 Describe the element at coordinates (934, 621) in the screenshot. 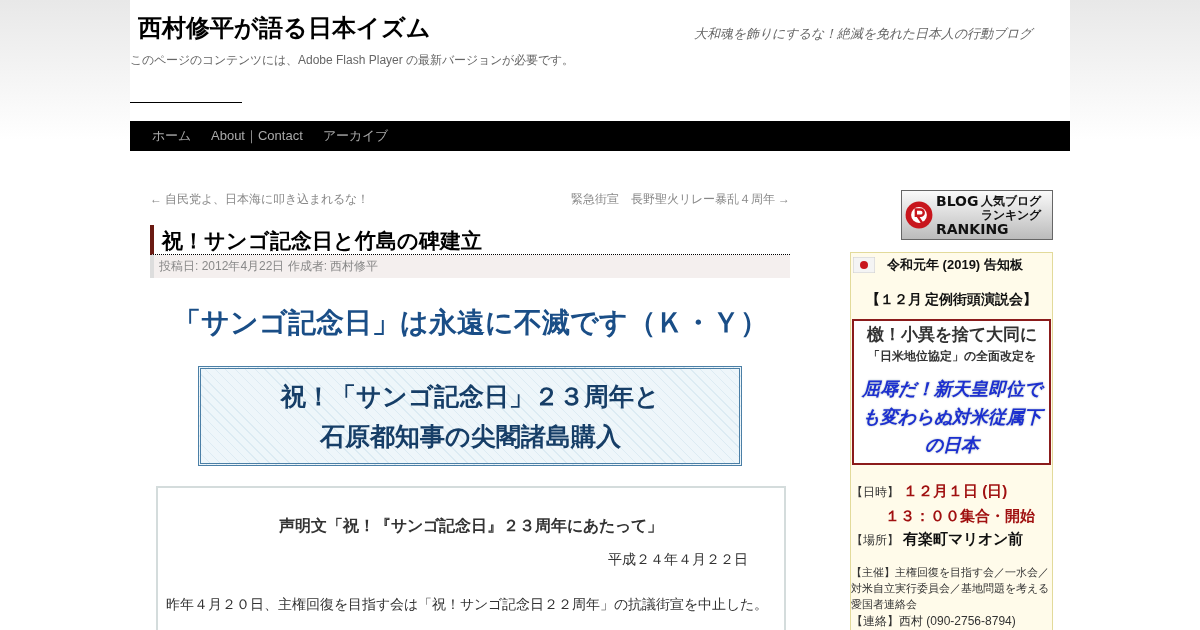

I see `contact-text: 【連絡】西村 (090-2756-8794)` at that location.